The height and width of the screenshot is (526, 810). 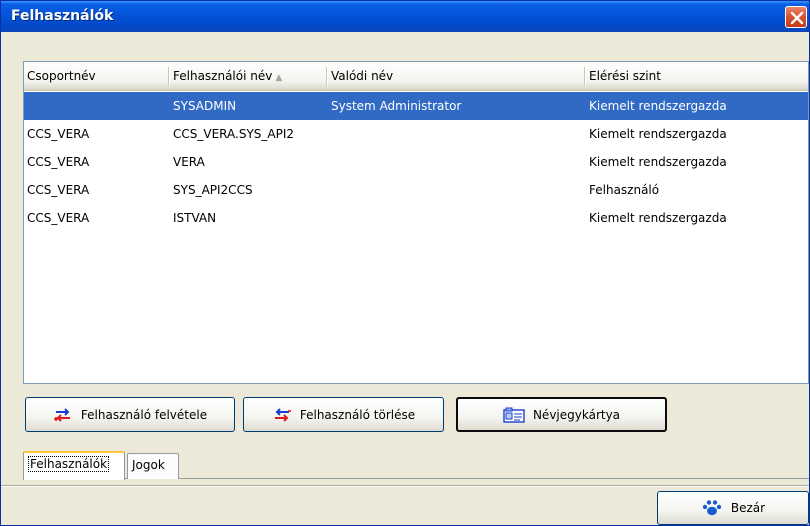 What do you see at coordinates (25, 106) in the screenshot?
I see `cell-group` at bounding box center [25, 106].